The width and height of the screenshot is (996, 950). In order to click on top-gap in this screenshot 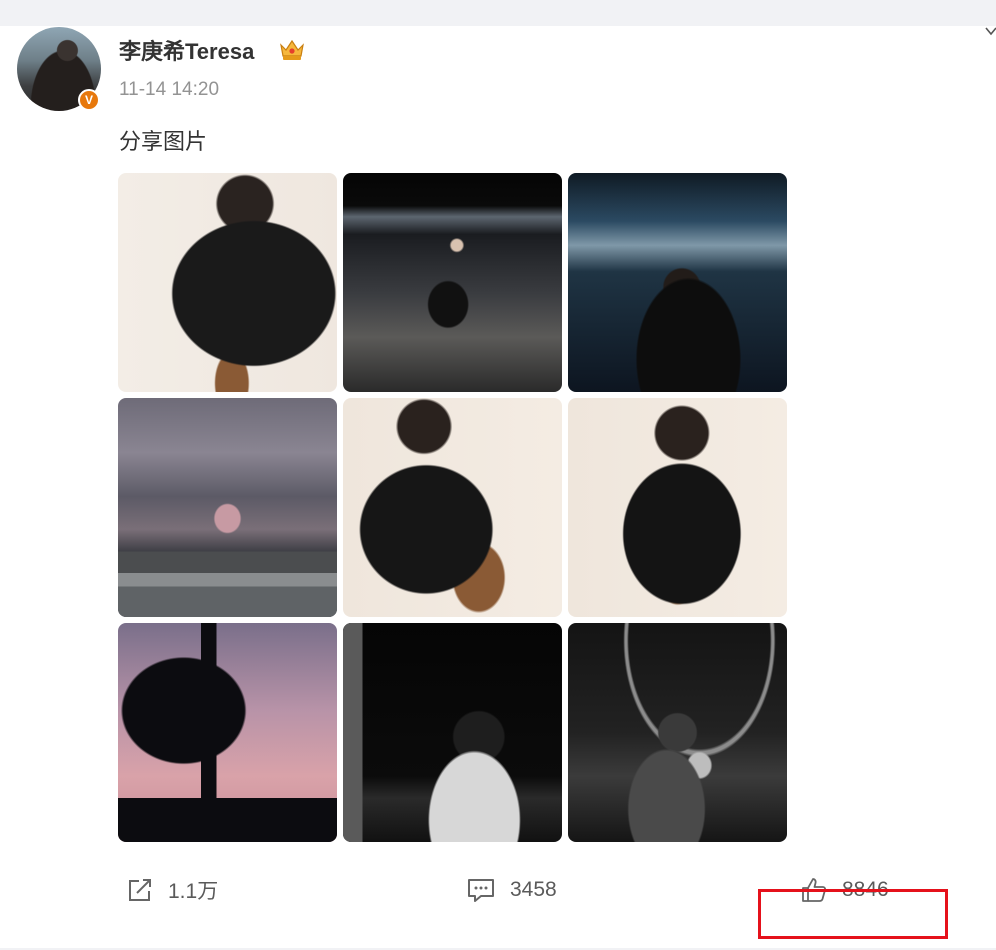, I will do `click(498, 5)`.